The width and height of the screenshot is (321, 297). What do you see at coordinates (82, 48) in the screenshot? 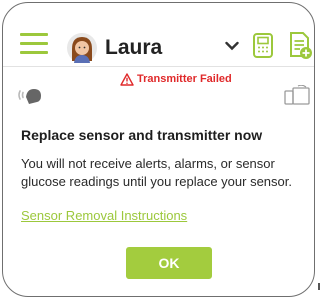
I see `user-avatar-icon` at bounding box center [82, 48].